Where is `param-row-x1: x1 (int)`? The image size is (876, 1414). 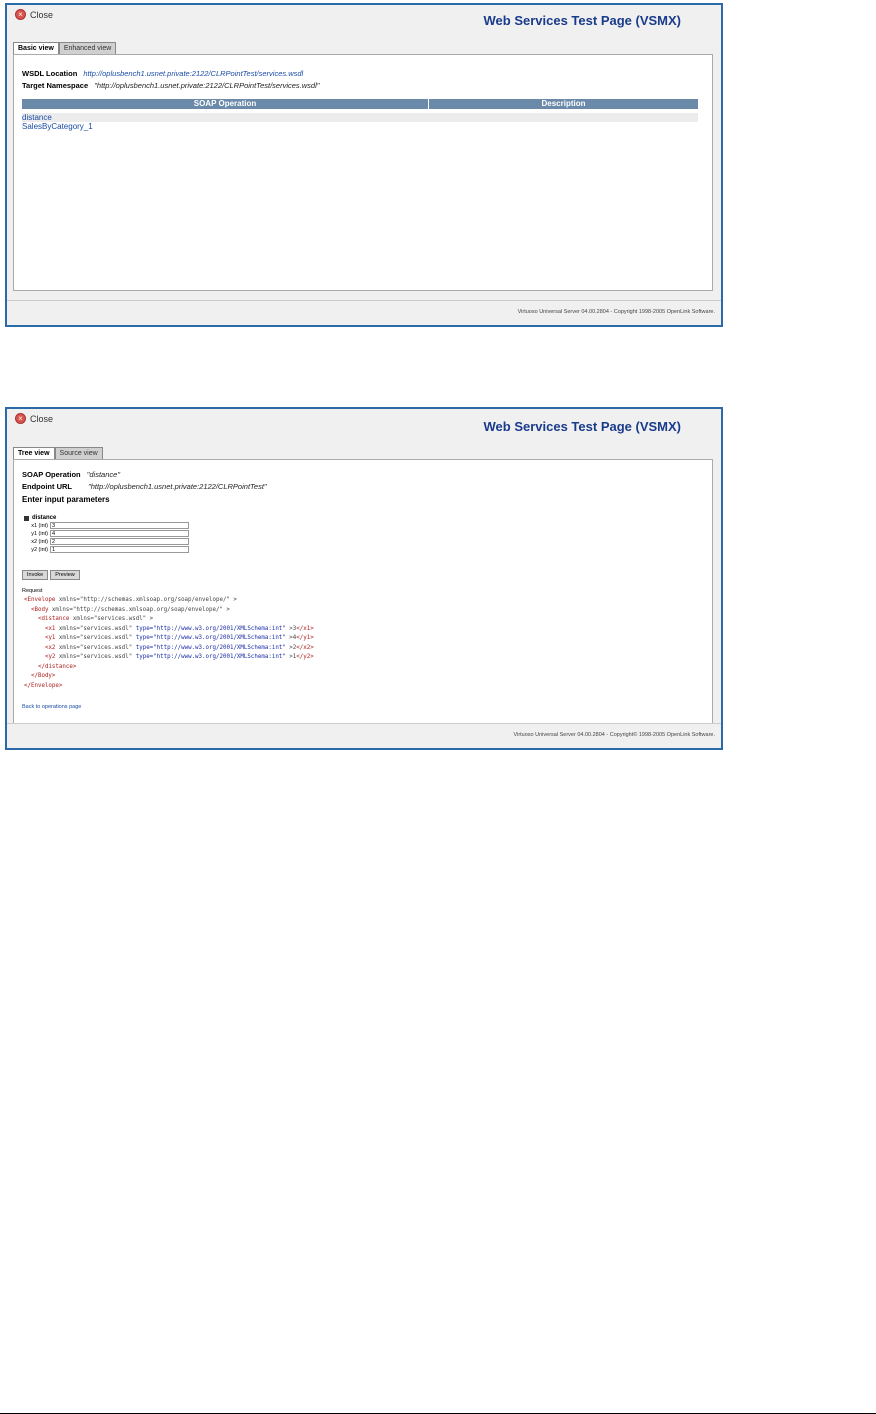
param-row-x1: x1 (int) is located at coordinates (106, 525).